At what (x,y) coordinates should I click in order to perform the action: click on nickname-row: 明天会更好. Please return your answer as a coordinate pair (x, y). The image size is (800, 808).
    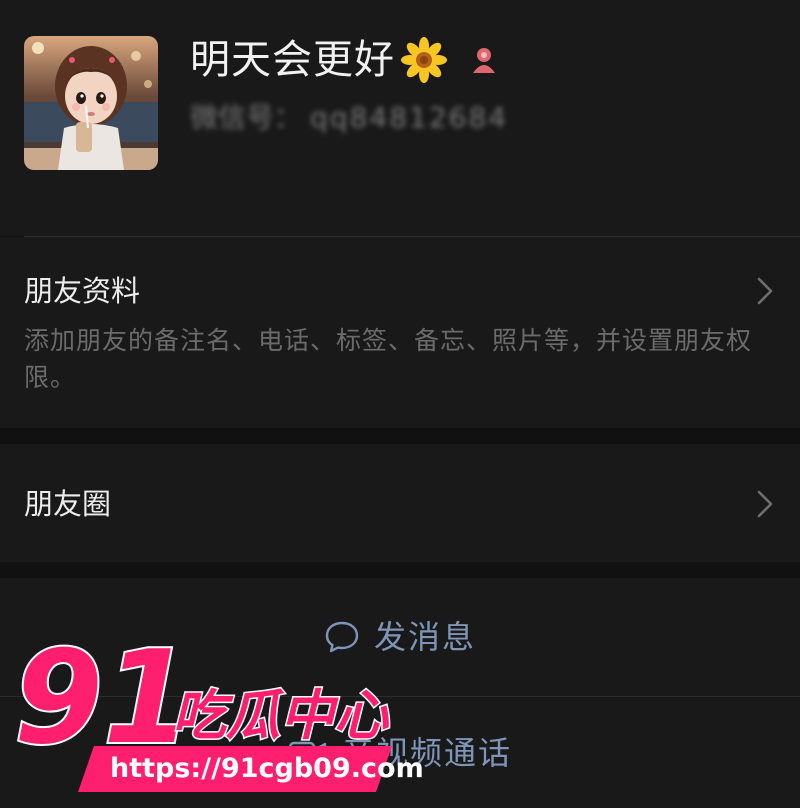
    Looking at the image, I should click on (345, 60).